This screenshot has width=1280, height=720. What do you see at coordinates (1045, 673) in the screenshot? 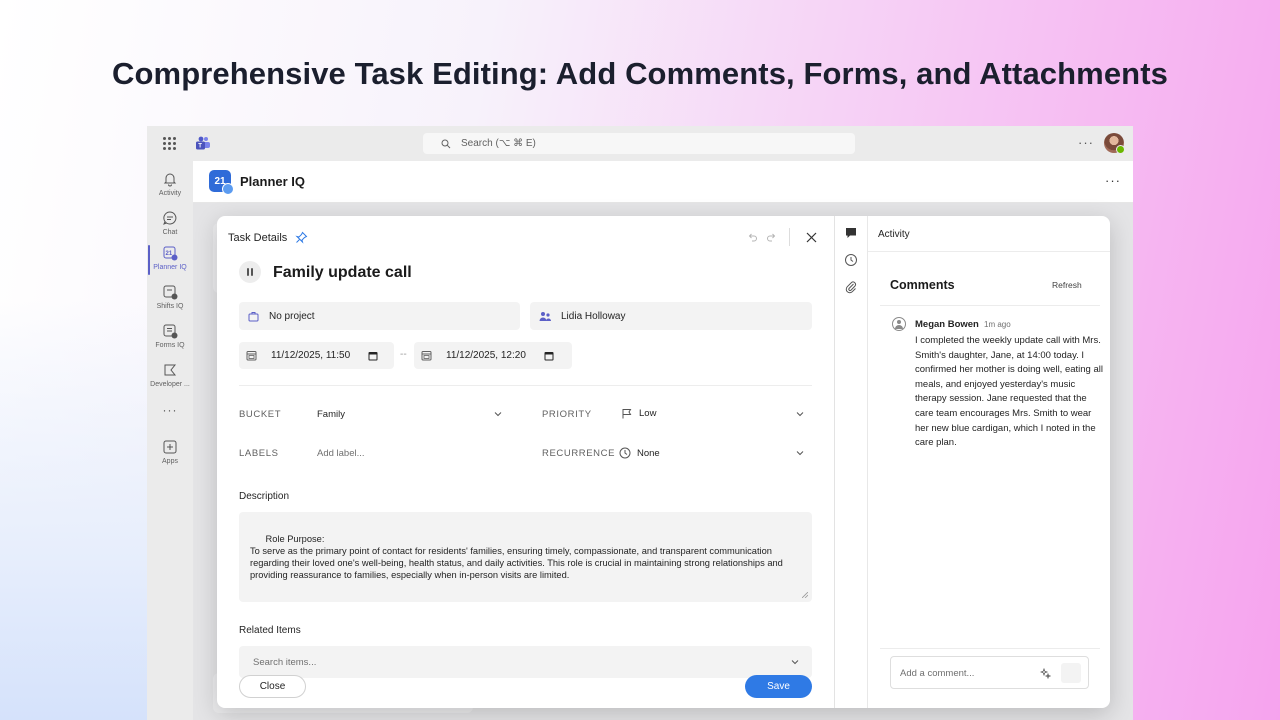
I see `sparkle-icon` at bounding box center [1045, 673].